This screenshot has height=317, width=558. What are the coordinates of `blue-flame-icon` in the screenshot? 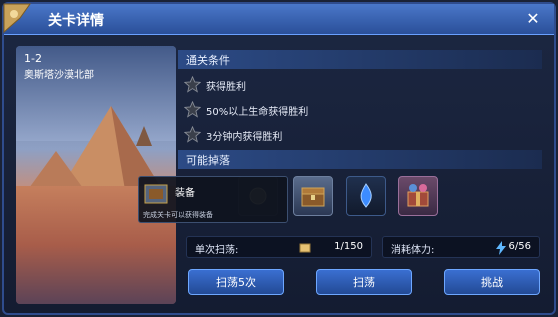 It's located at (366, 195).